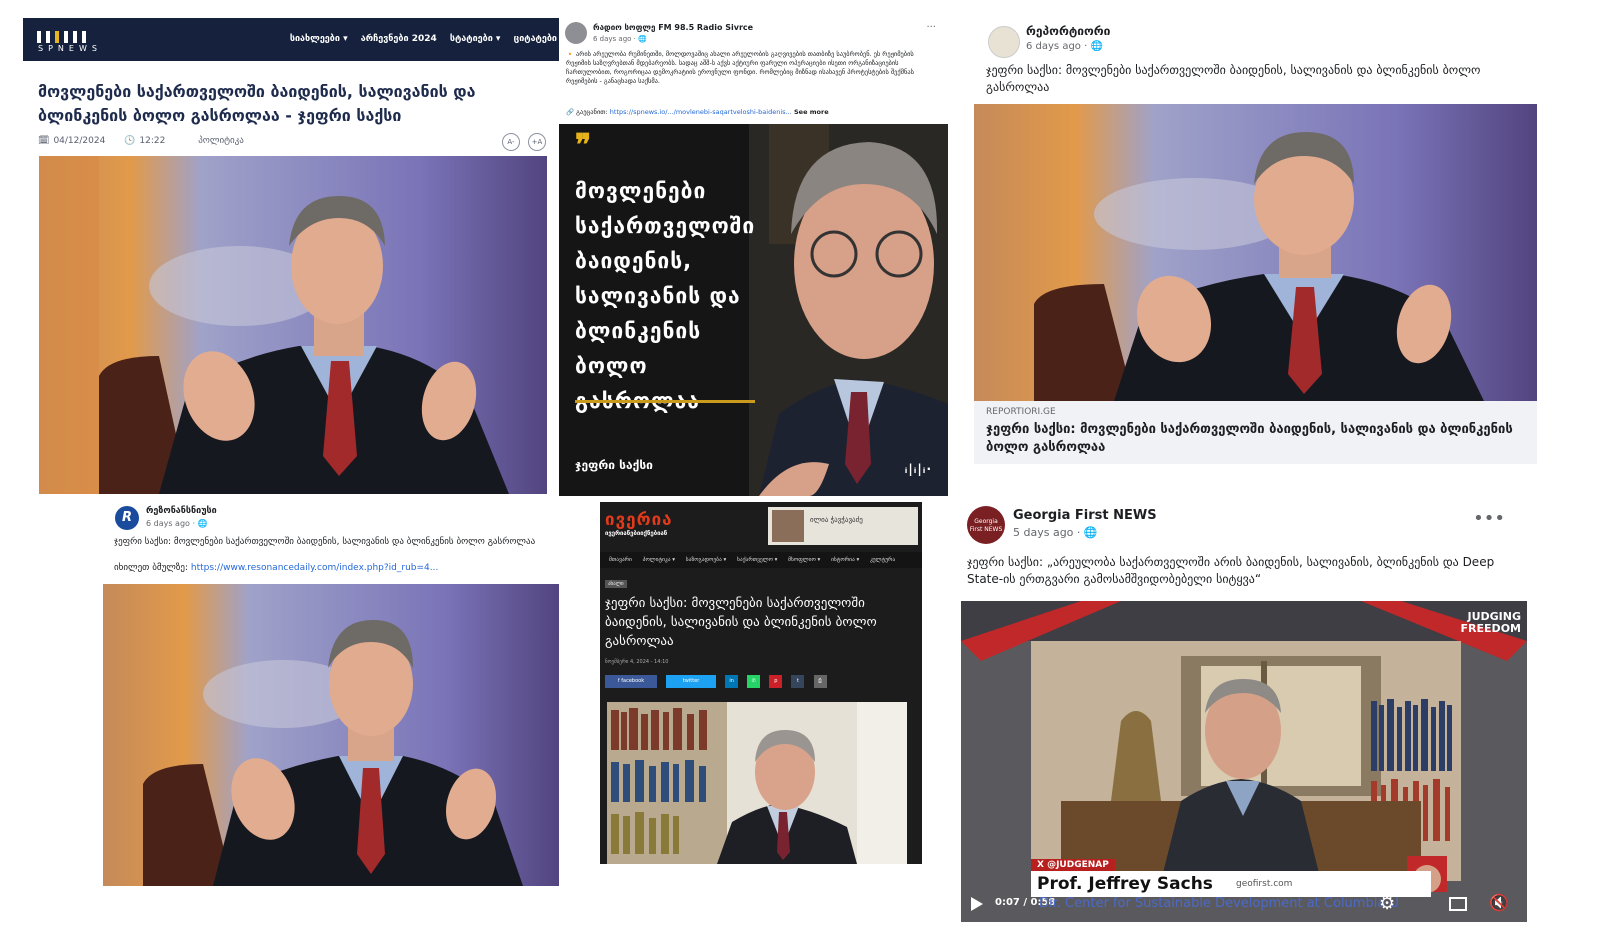 This screenshot has width=1600, height=944. What do you see at coordinates (1255, 252) in the screenshot?
I see `link-preview-photo` at bounding box center [1255, 252].